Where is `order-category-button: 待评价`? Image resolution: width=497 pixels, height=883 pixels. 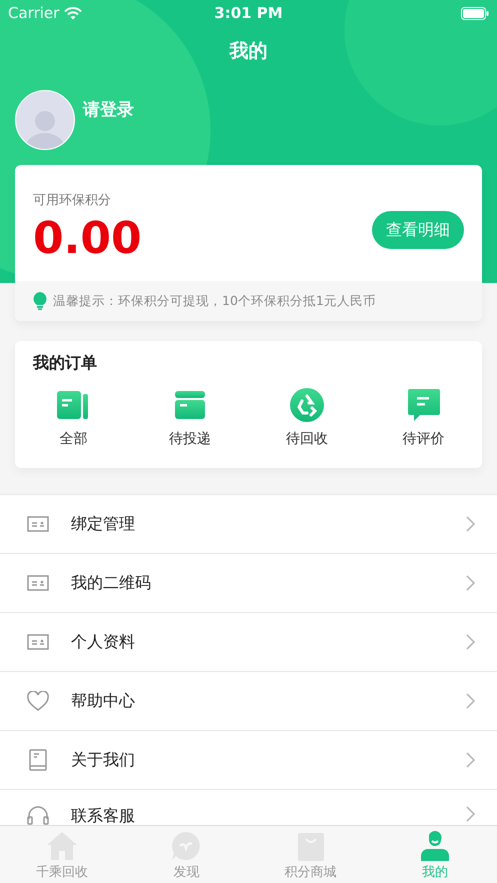 order-category-button: 待评价 is located at coordinates (423, 418).